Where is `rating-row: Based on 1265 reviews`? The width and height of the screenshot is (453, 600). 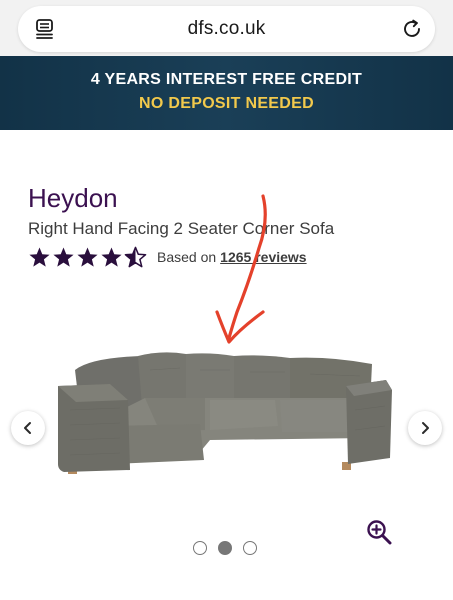 rating-row: Based on 1265 reviews is located at coordinates (167, 257).